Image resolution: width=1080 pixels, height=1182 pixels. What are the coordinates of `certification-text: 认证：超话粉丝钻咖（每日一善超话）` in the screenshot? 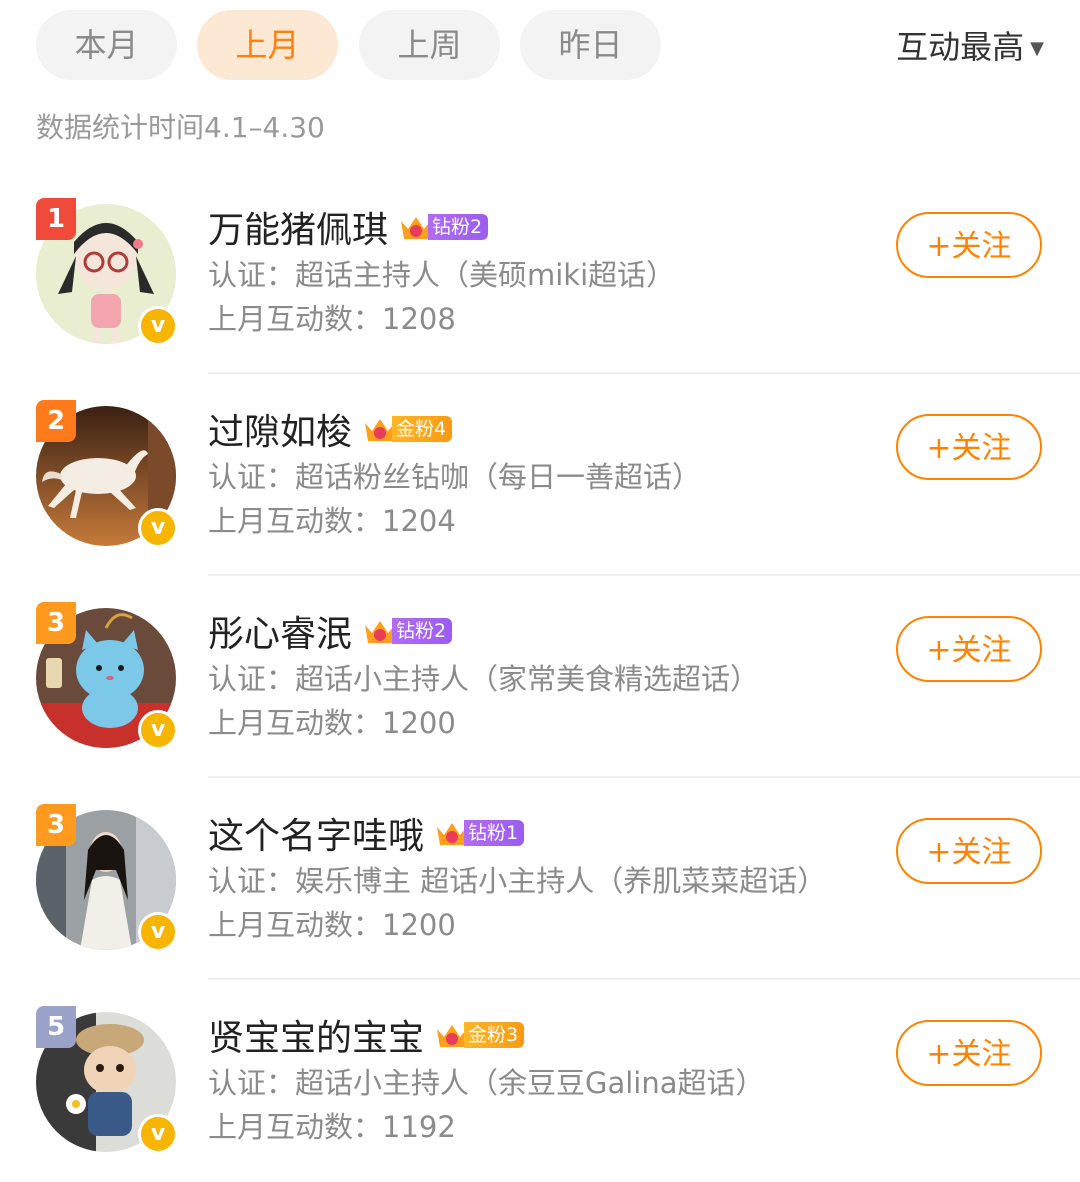 It's located at (455, 477).